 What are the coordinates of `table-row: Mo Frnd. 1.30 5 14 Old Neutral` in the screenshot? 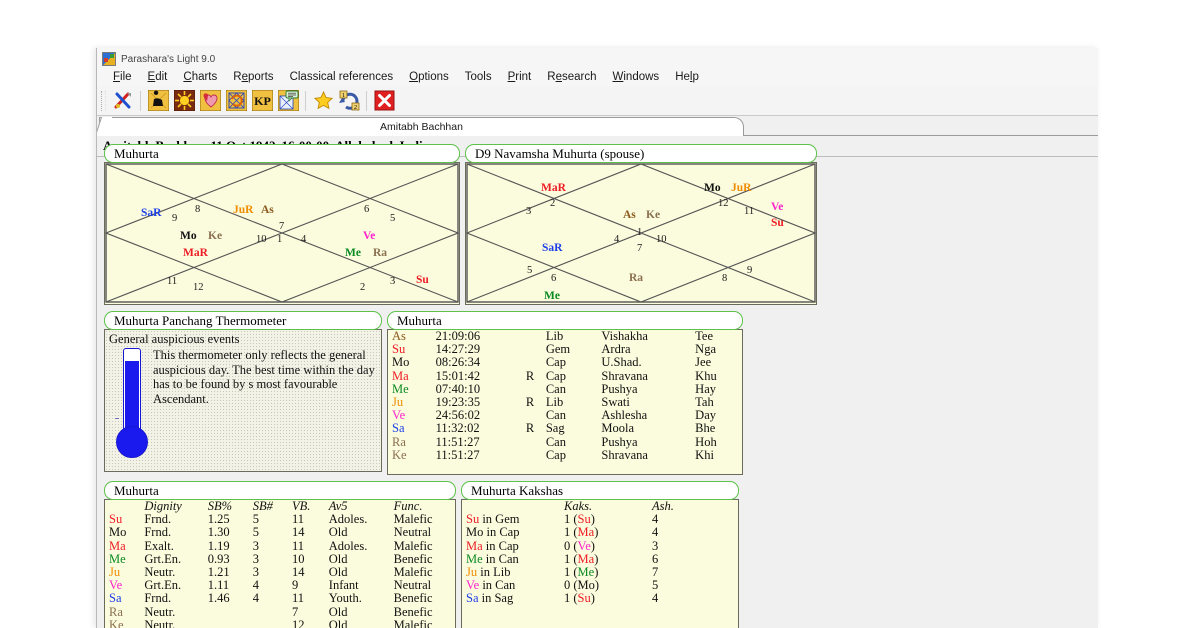 It's located at (280, 532).